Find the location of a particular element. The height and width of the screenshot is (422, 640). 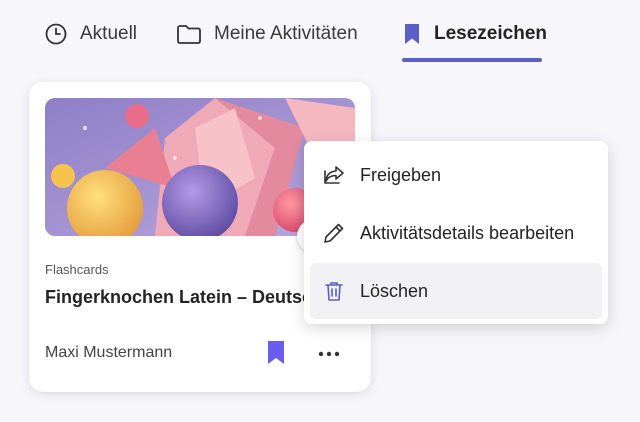

trash-icon is located at coordinates (334, 291).